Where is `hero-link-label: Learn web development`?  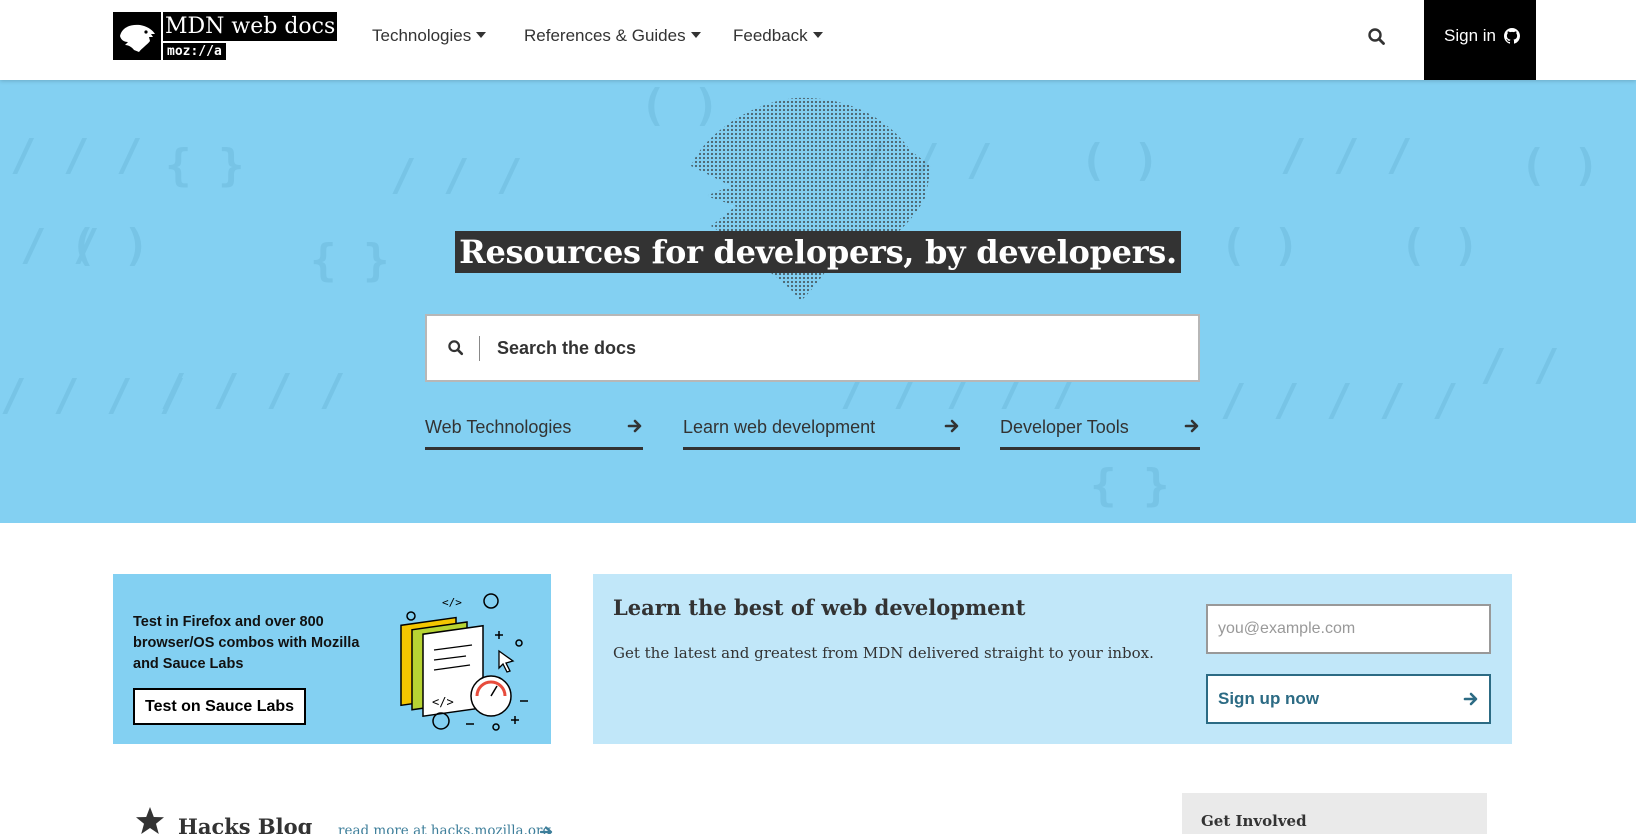 hero-link-label: Learn web development is located at coordinates (779, 427).